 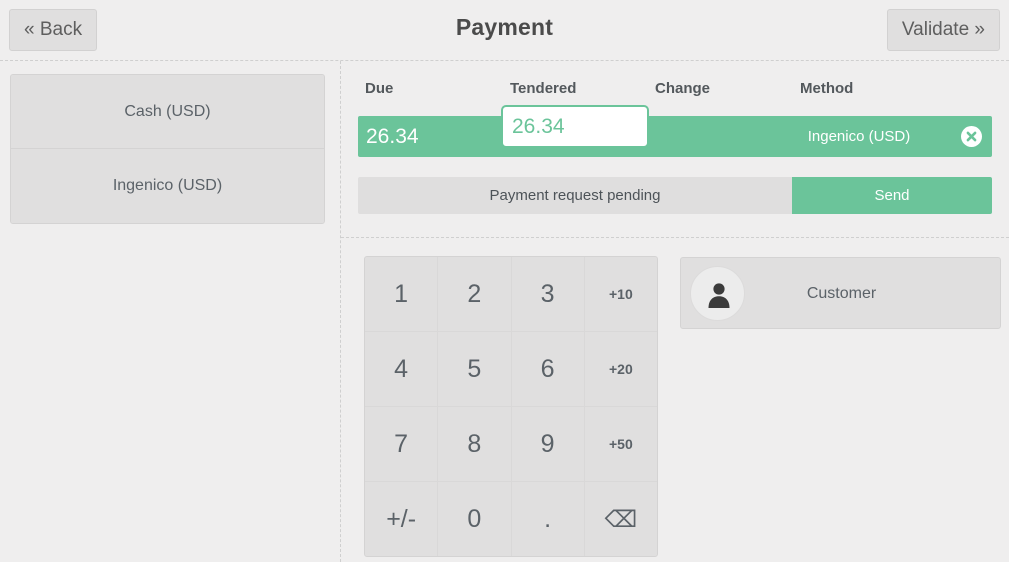 What do you see at coordinates (547, 369) in the screenshot?
I see `numpad-key-6: 6` at bounding box center [547, 369].